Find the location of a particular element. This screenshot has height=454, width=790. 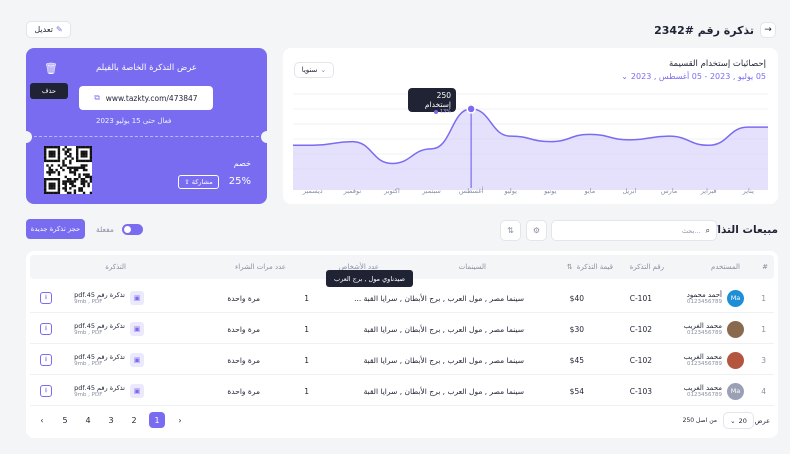

page-4: 4 is located at coordinates (88, 420).